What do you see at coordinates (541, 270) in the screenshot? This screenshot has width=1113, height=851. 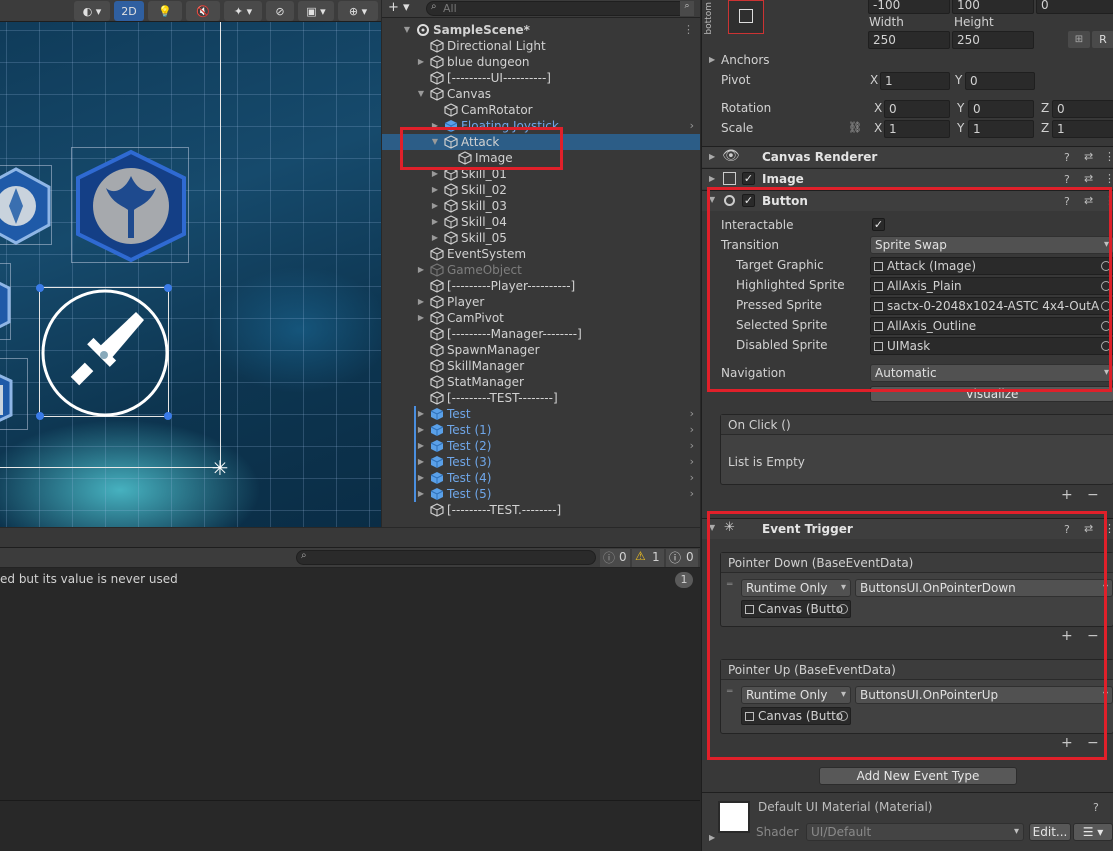 I see `hierarchy-item: ▶ GameObject` at bounding box center [541, 270].